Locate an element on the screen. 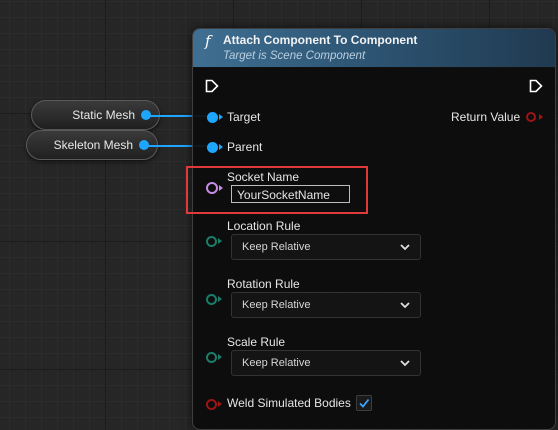 The width and height of the screenshot is (558, 430). scale-rule-label: Scale Rule is located at coordinates (256, 342).